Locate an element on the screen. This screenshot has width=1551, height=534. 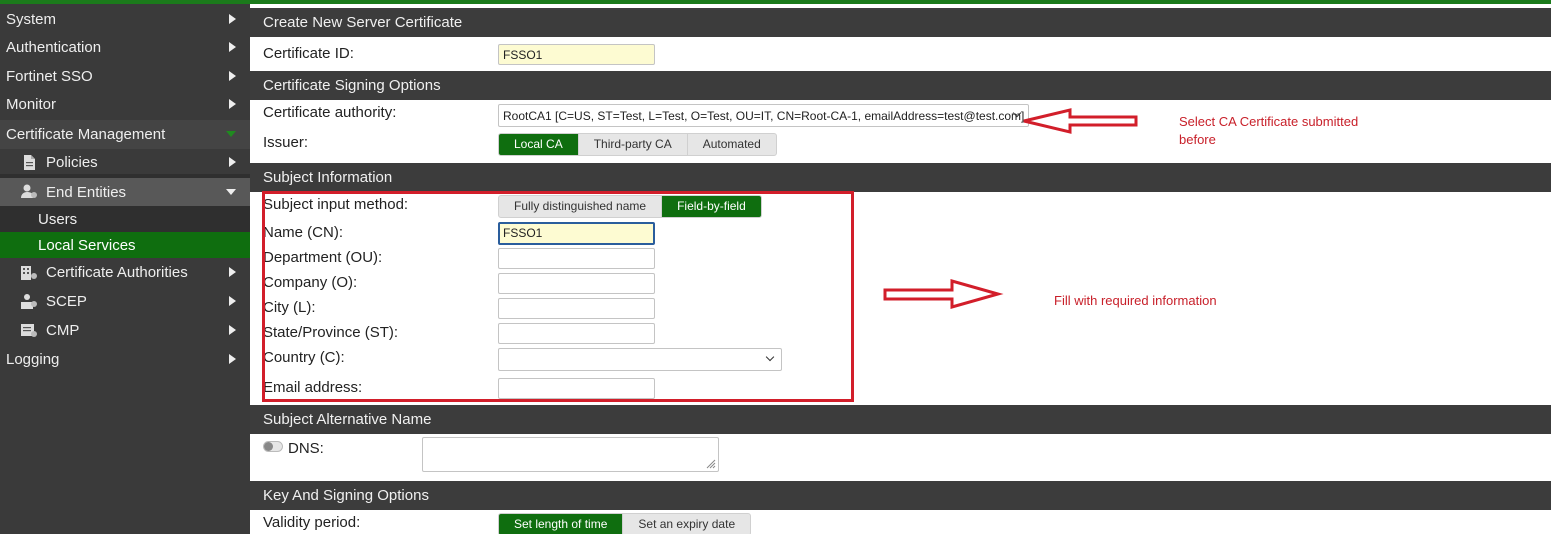
input-method-field-by-field: Field-by-field is located at coordinates (711, 206).